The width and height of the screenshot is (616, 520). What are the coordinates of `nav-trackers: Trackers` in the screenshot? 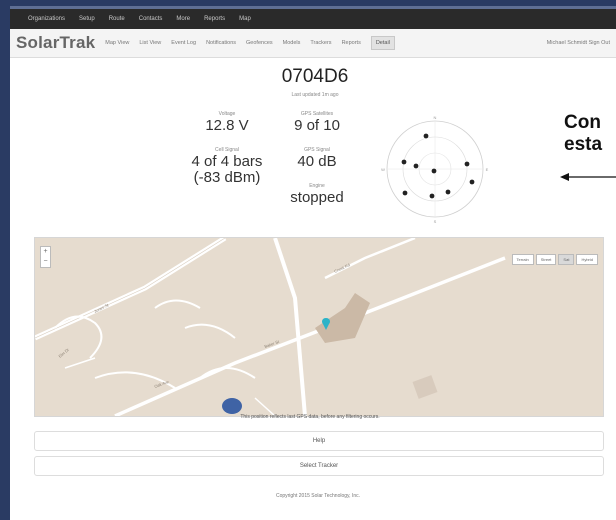 It's located at (320, 43).